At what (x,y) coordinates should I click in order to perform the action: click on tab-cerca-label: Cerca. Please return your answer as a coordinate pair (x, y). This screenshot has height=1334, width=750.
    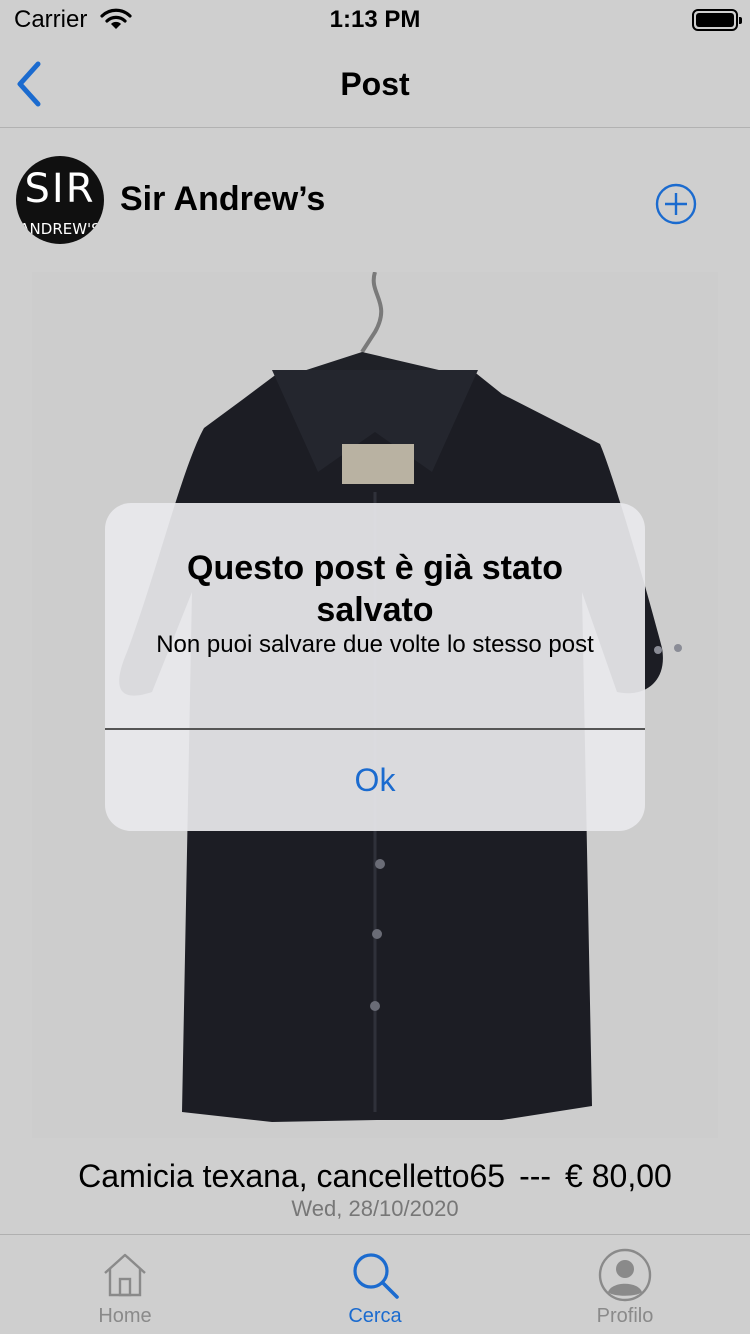
    Looking at the image, I should click on (375, 1316).